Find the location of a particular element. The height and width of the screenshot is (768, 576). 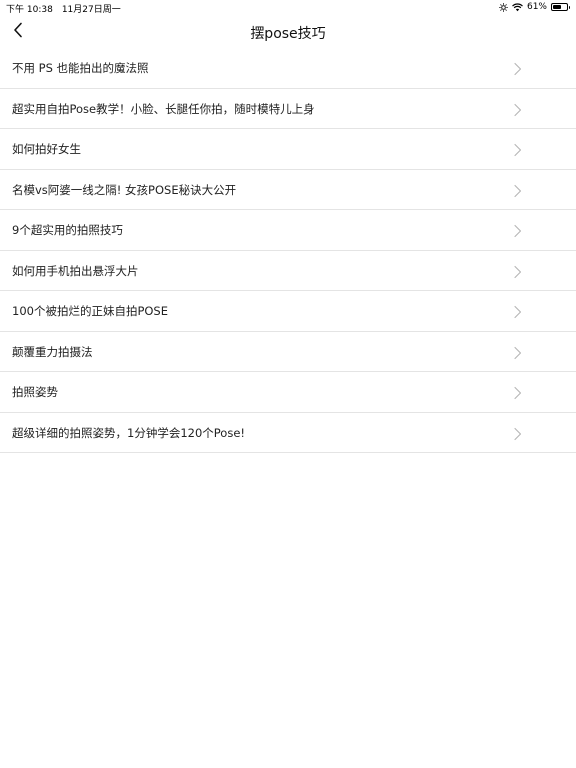

status-right: 61% is located at coordinates (534, 7).